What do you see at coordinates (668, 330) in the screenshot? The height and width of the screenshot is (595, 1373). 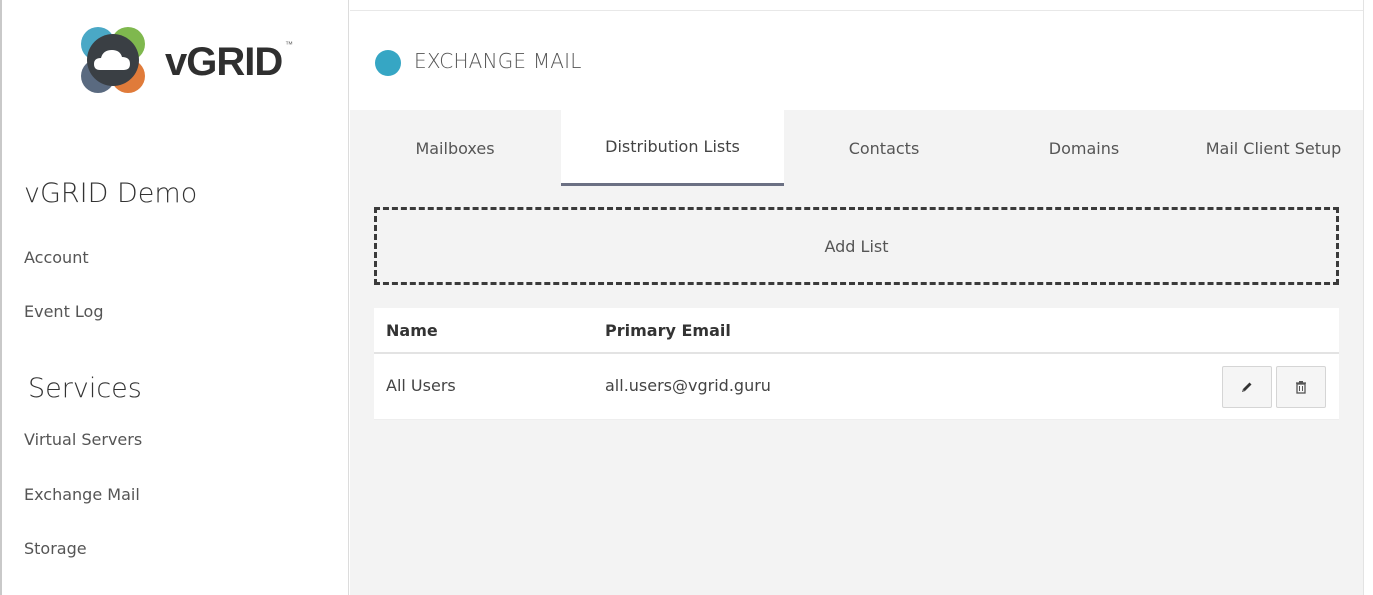 I see `column-header-primary-email: Primary Email` at bounding box center [668, 330].